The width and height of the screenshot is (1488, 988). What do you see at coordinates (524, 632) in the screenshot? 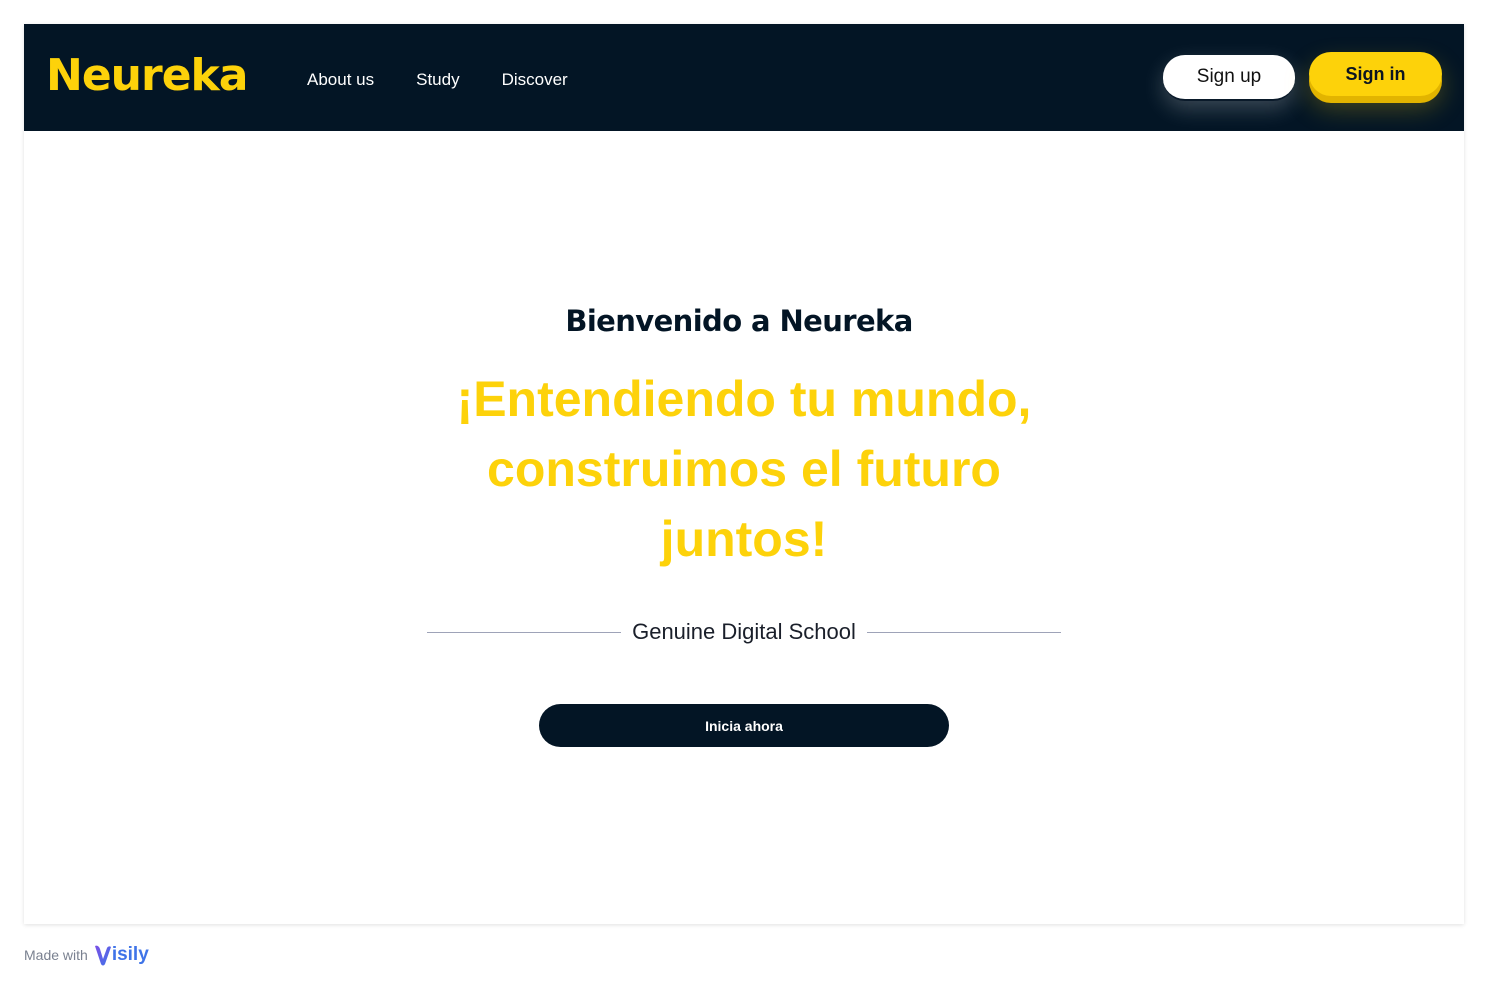
I see `tagline-divider-left` at bounding box center [524, 632].